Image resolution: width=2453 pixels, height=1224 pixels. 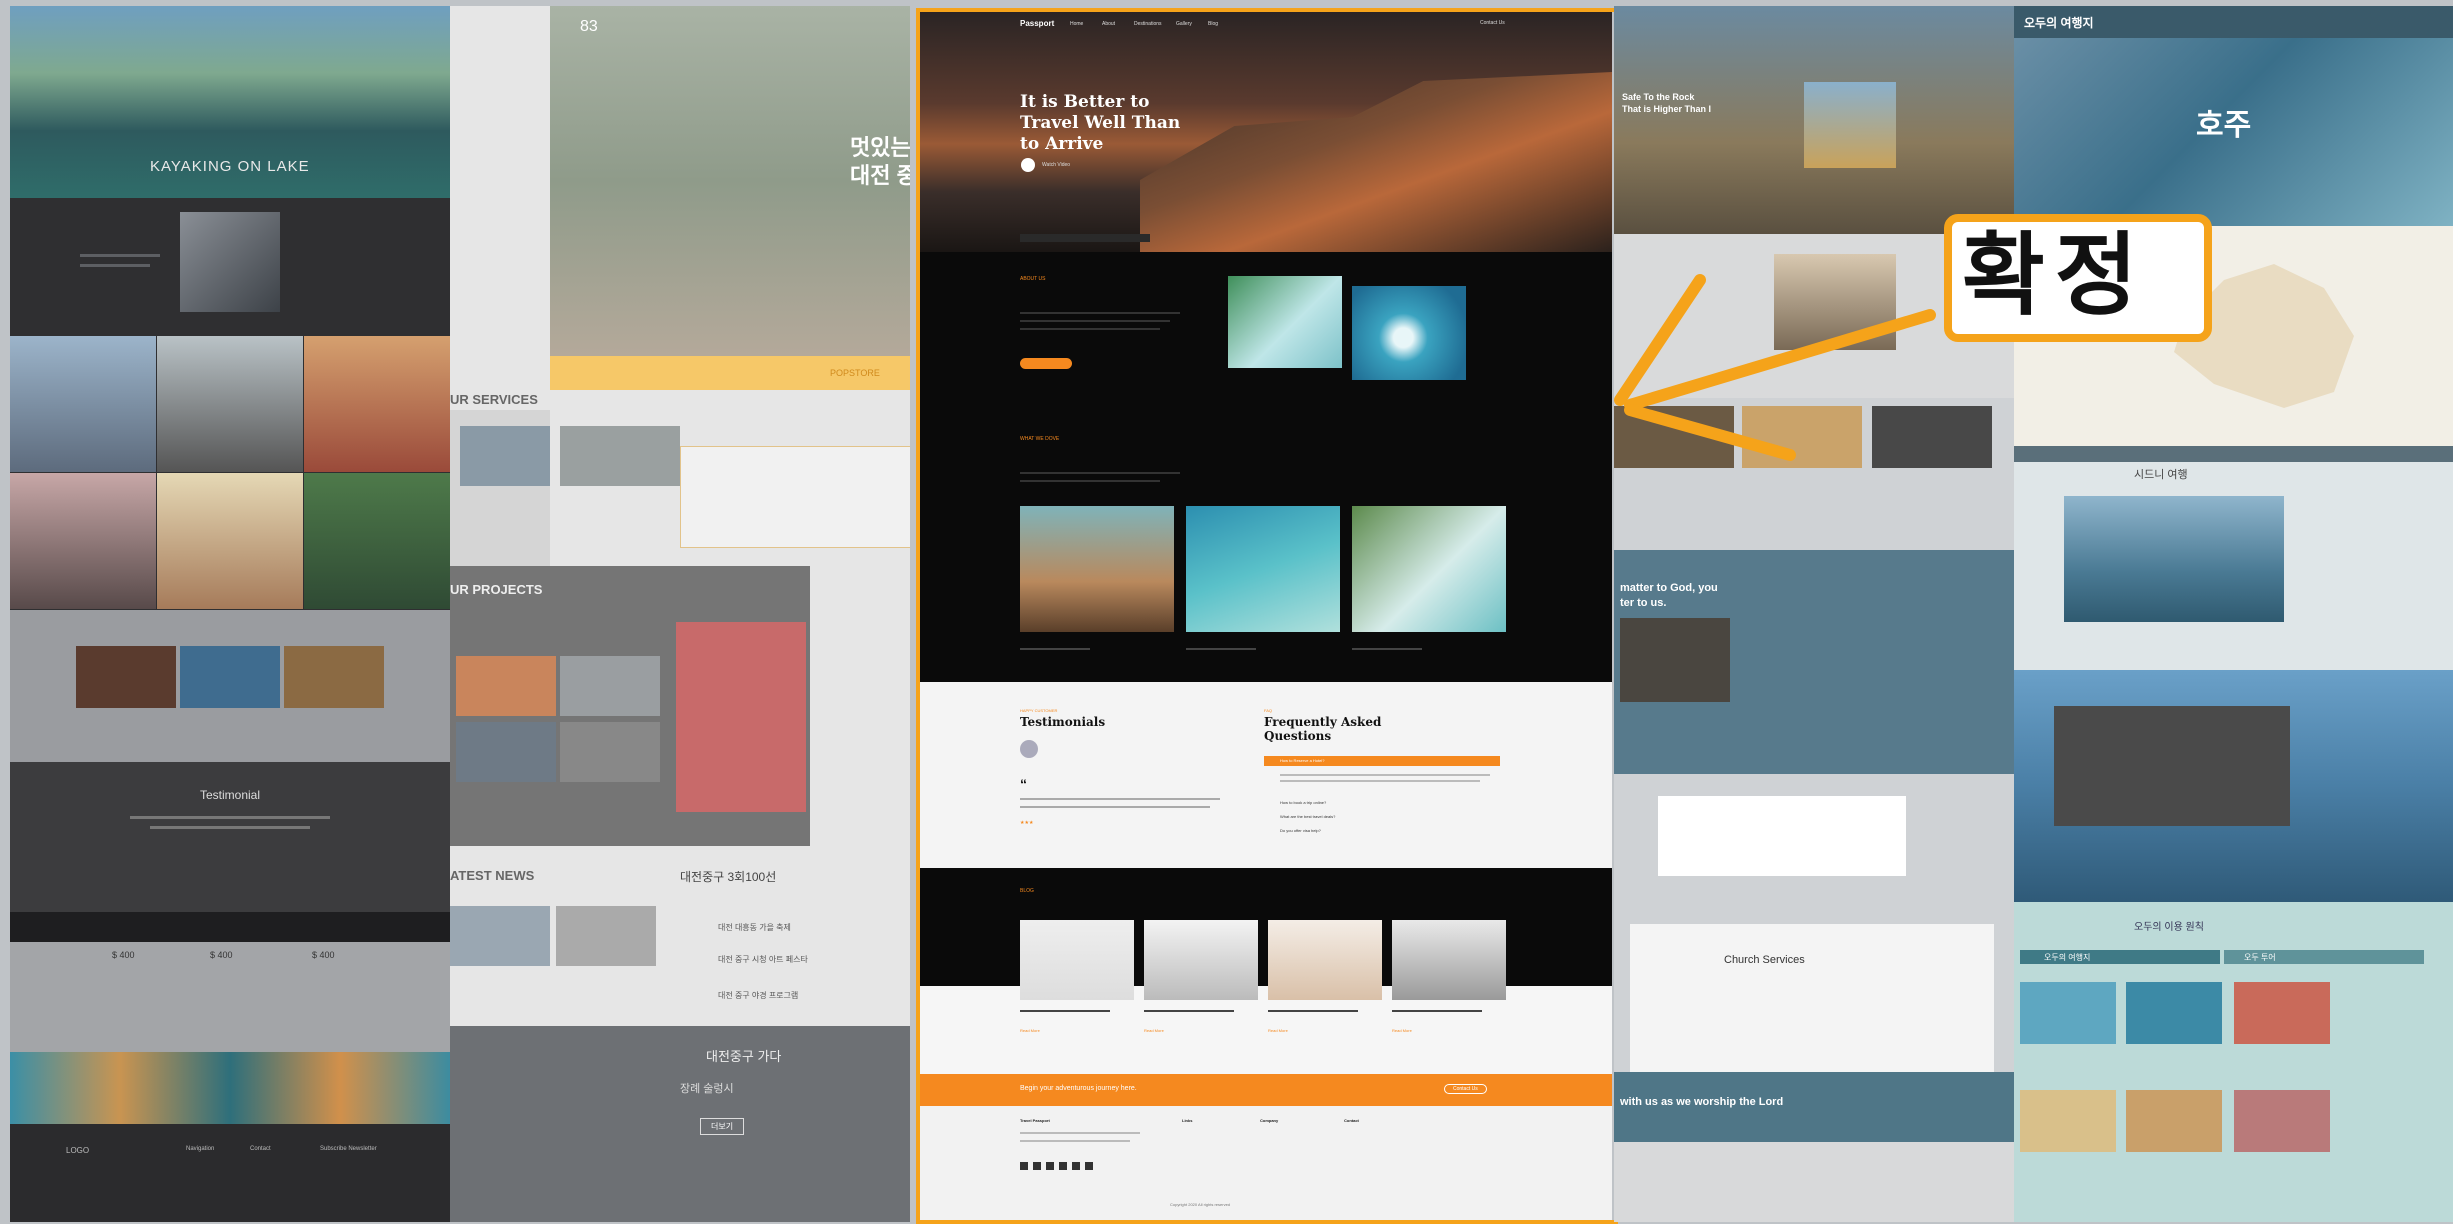 What do you see at coordinates (78, 1150) in the screenshot?
I see `footer-logo: LOGO` at bounding box center [78, 1150].